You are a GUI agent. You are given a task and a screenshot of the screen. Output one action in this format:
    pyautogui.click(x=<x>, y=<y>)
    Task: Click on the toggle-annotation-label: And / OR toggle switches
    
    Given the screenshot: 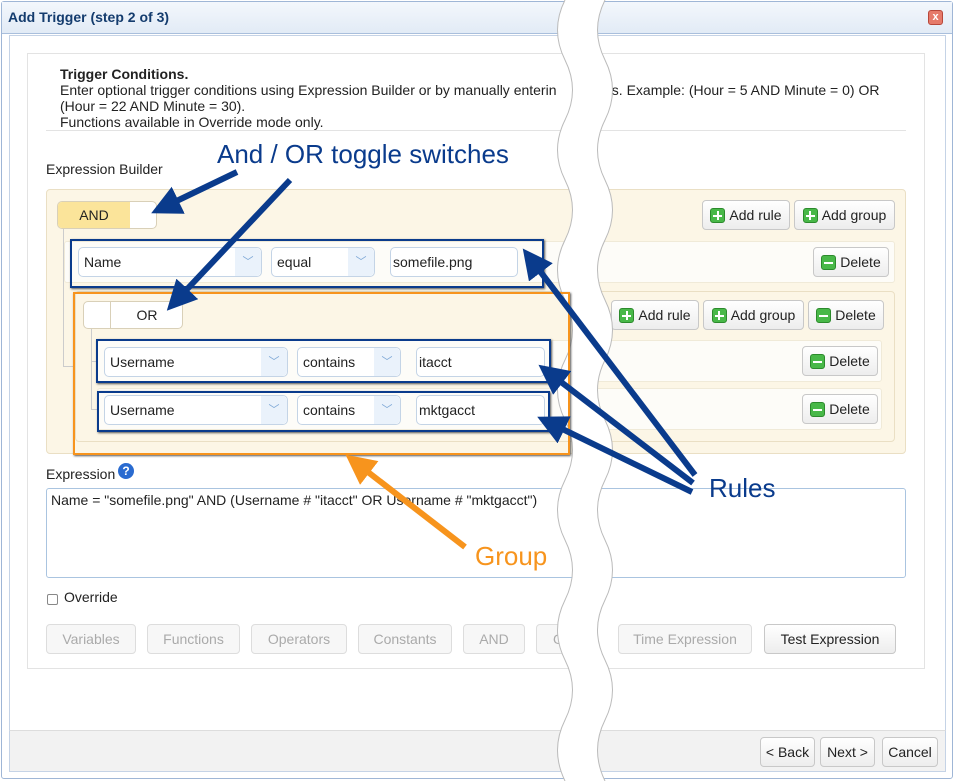 What is the action you would take?
    pyautogui.click(x=363, y=154)
    